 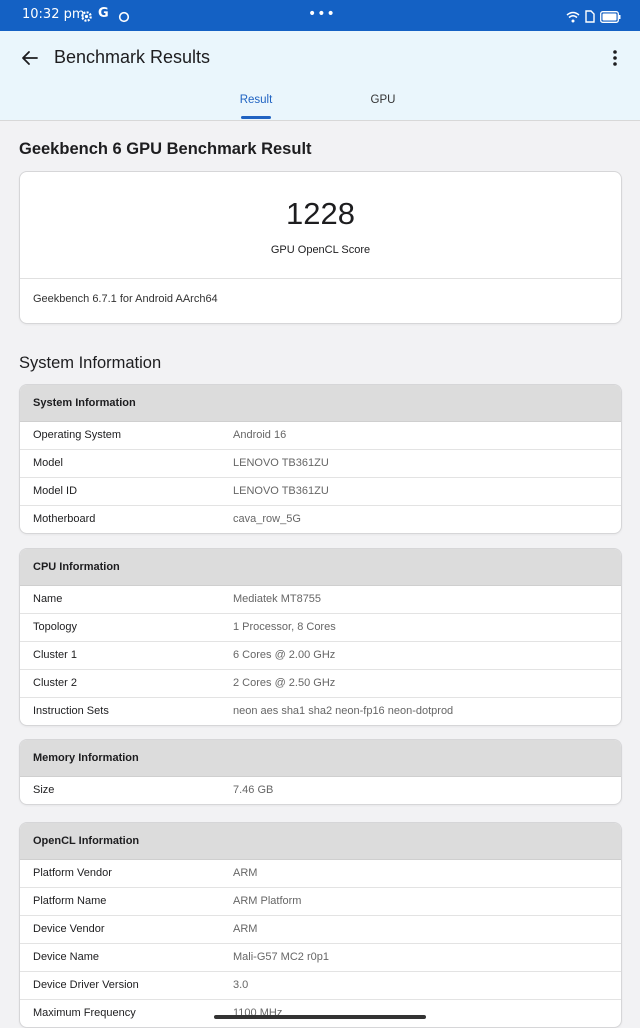 I want to click on table-row: Model ID LENOVO TB361ZU, so click(x=320, y=492).